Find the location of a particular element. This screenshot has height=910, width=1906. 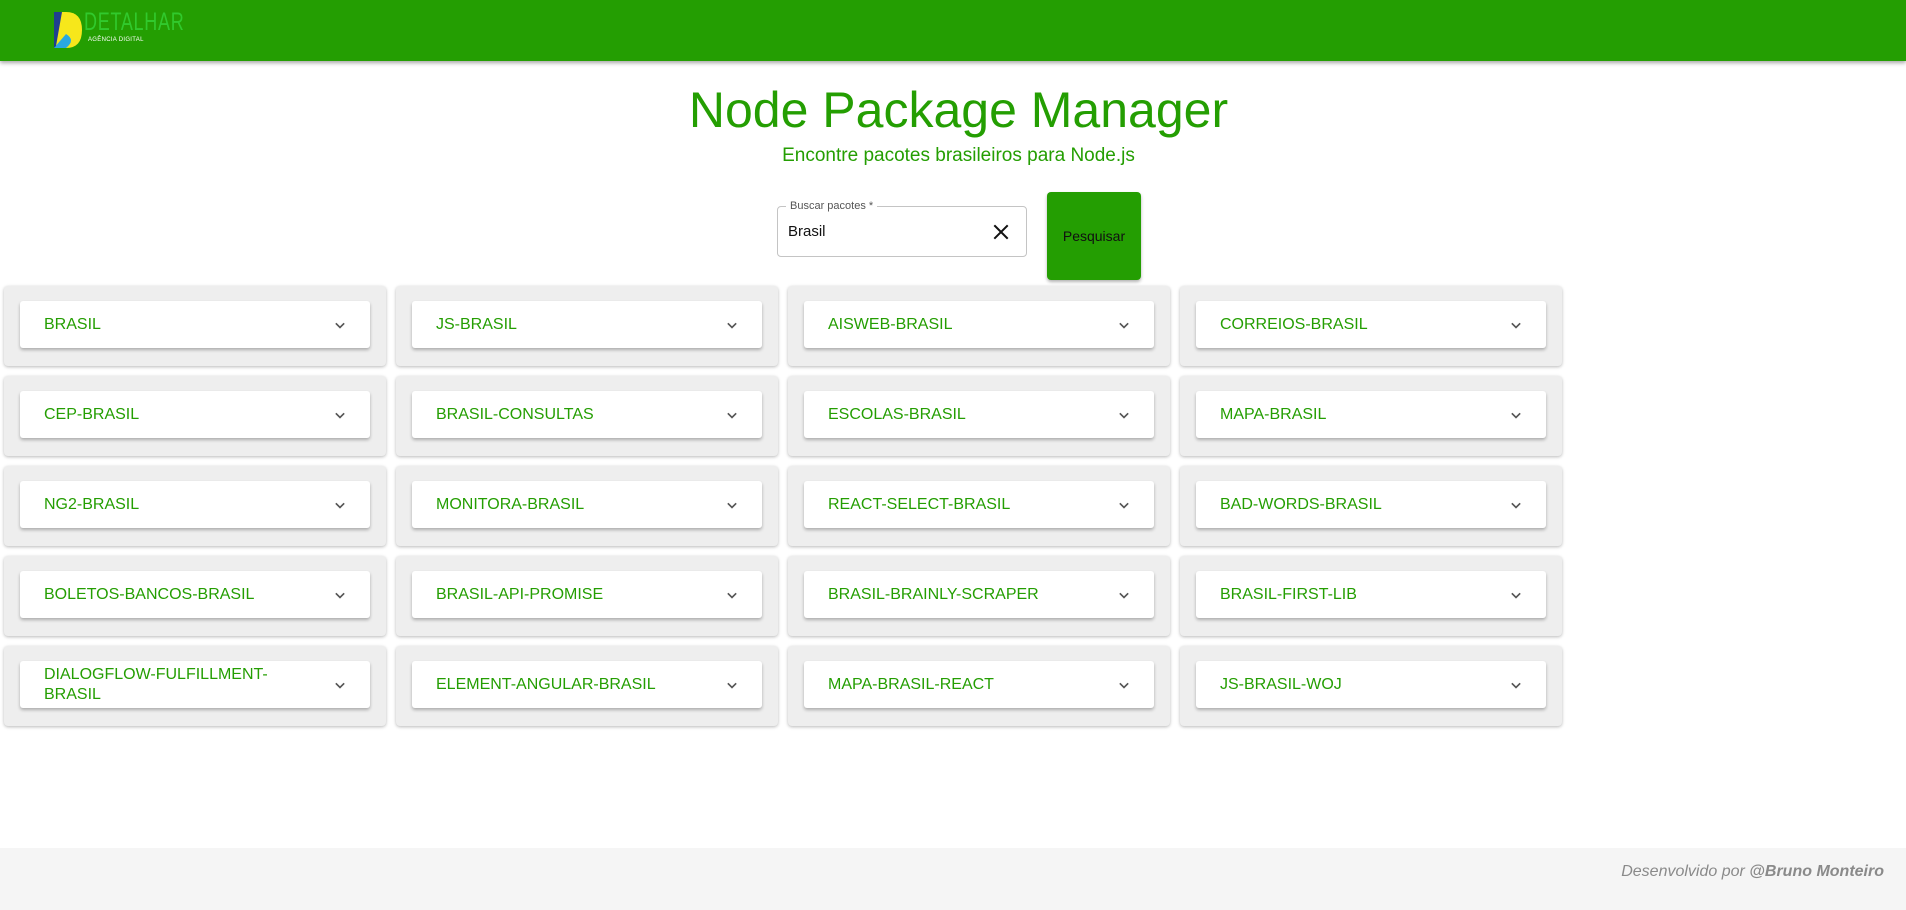

package-name: BOLETOS-BANCOS-BRASIL is located at coordinates (149, 594).